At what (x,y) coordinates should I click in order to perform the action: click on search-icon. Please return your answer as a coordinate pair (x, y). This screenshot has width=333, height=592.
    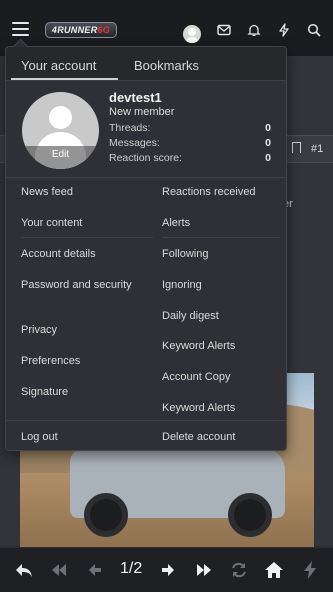
    Looking at the image, I should click on (314, 30).